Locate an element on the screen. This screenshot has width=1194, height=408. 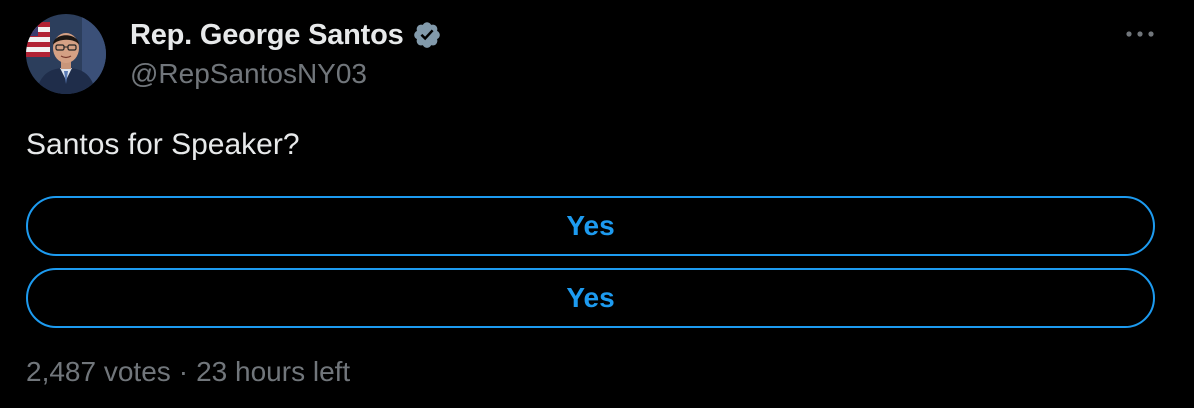
avatar-image is located at coordinates (66, 54).